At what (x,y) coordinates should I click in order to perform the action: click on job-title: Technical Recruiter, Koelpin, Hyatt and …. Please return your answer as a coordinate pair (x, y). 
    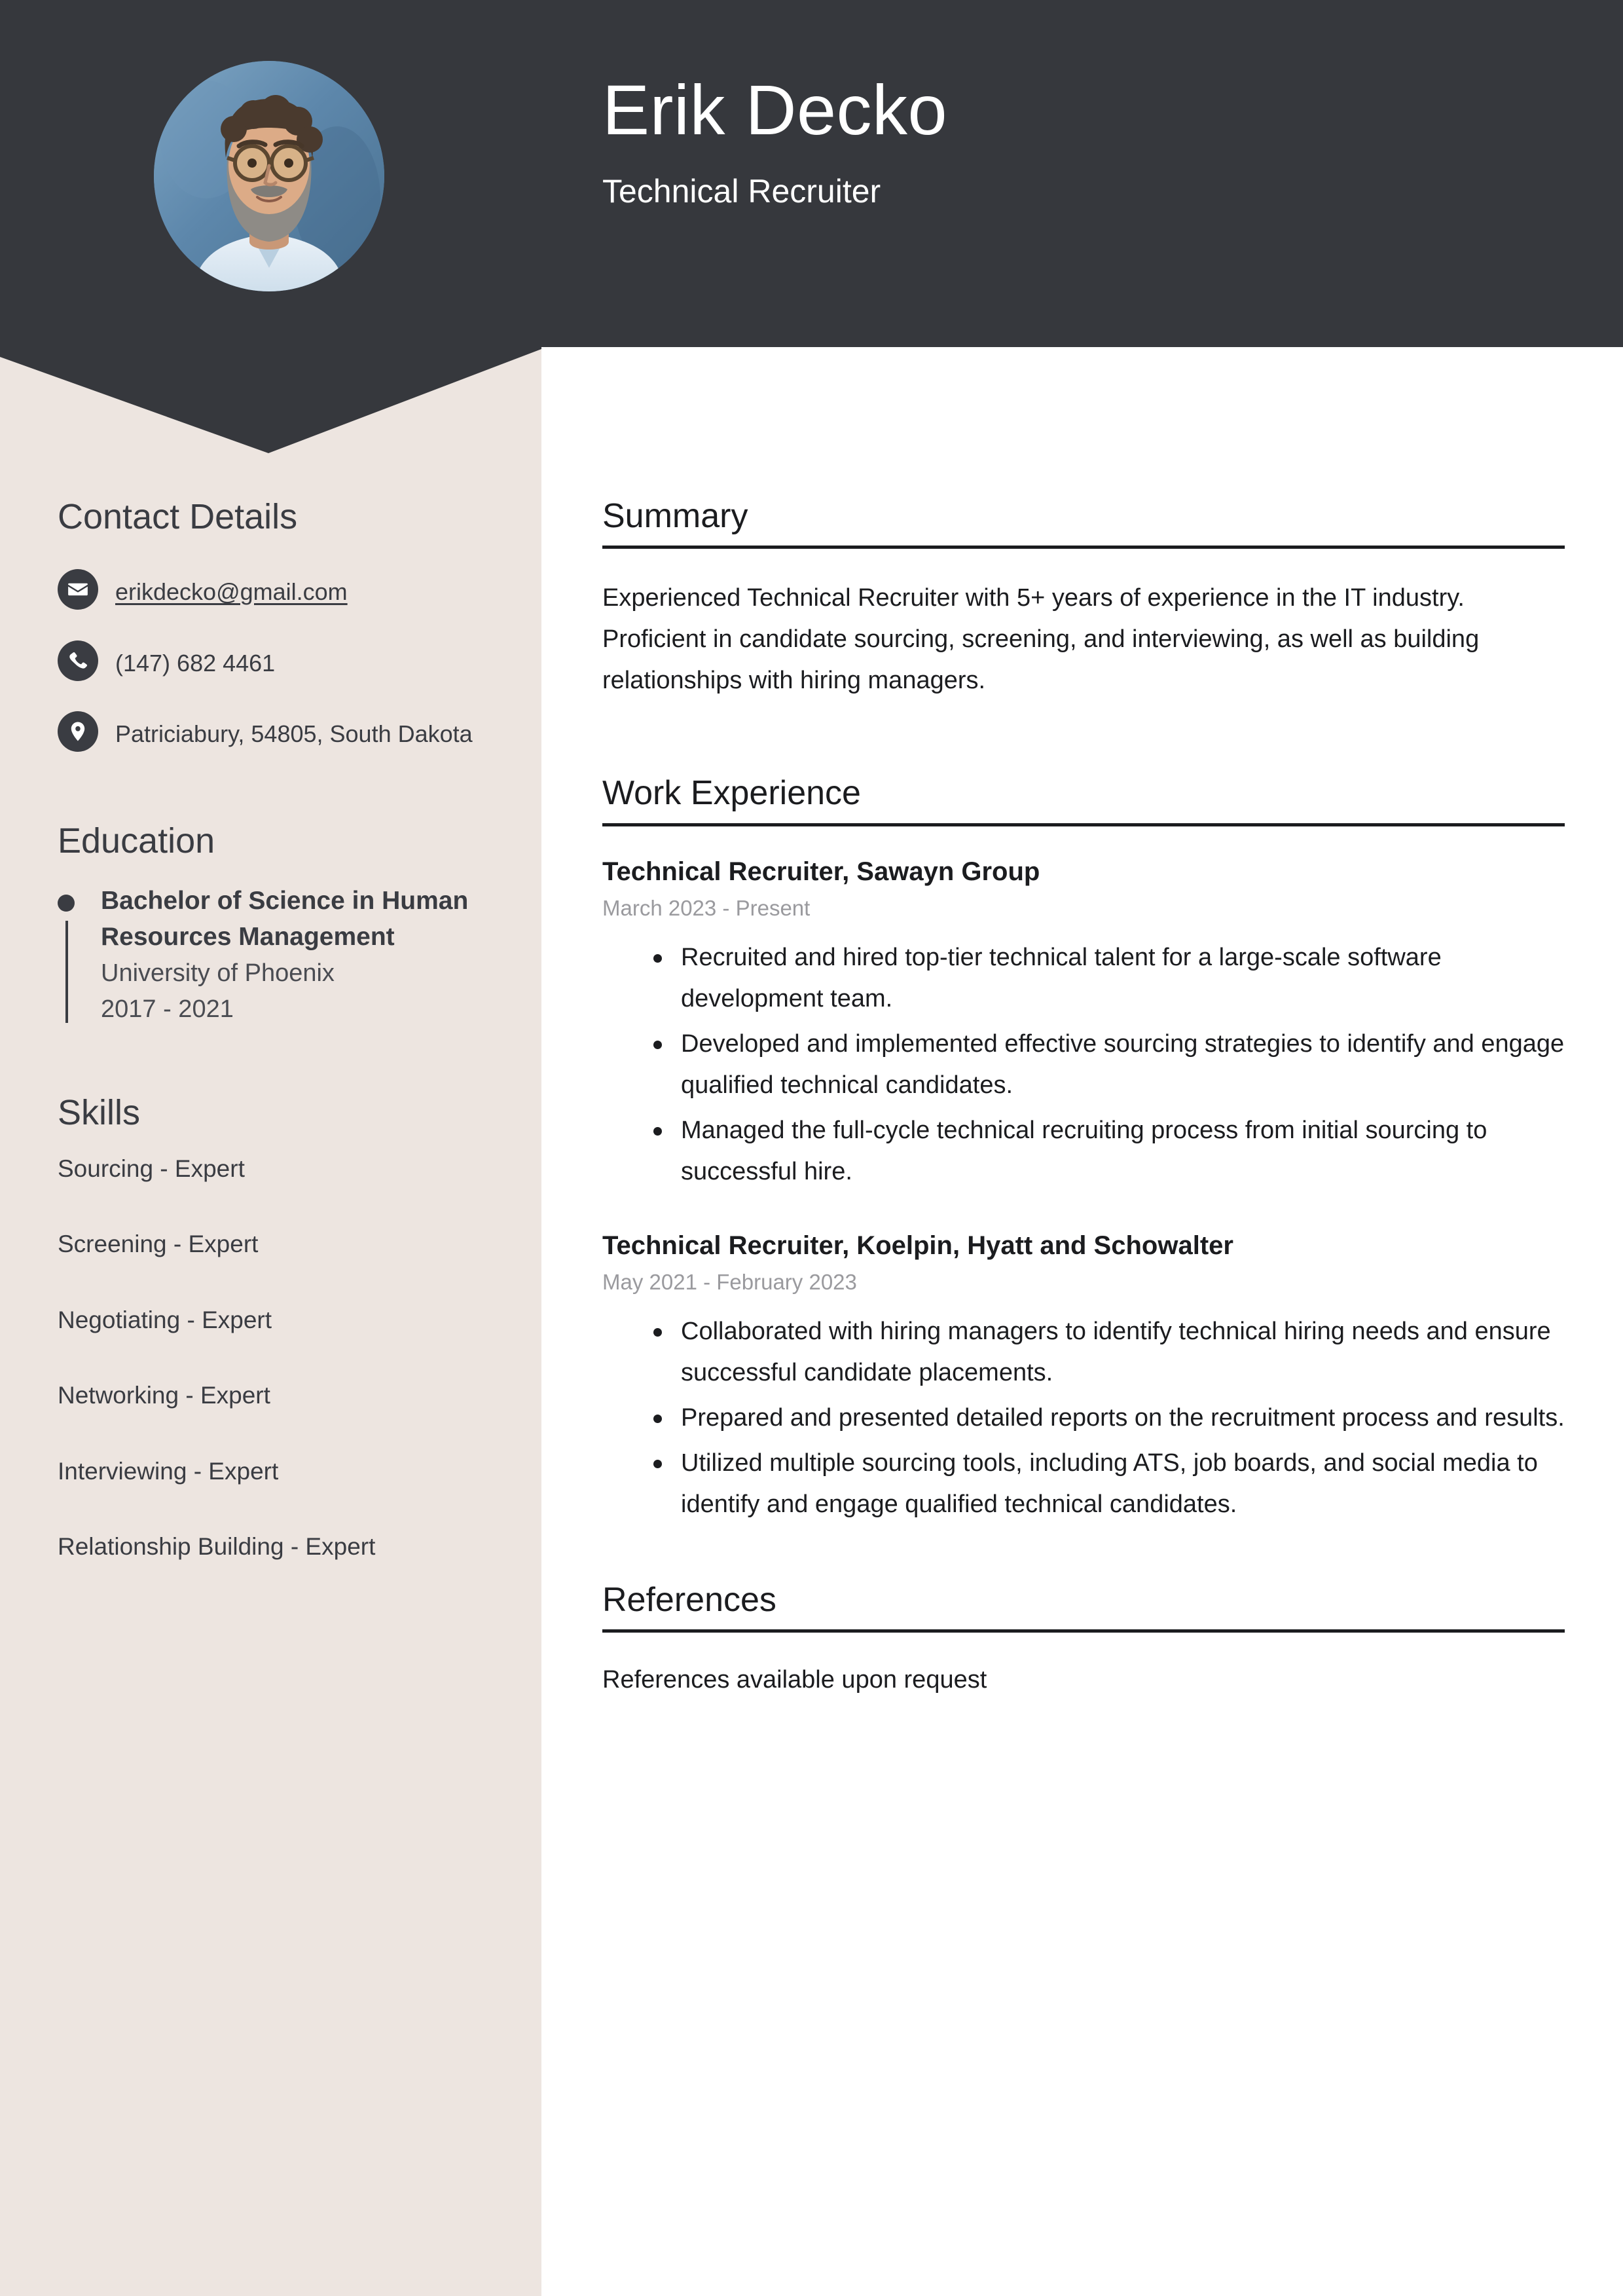
    Looking at the image, I should click on (917, 1246).